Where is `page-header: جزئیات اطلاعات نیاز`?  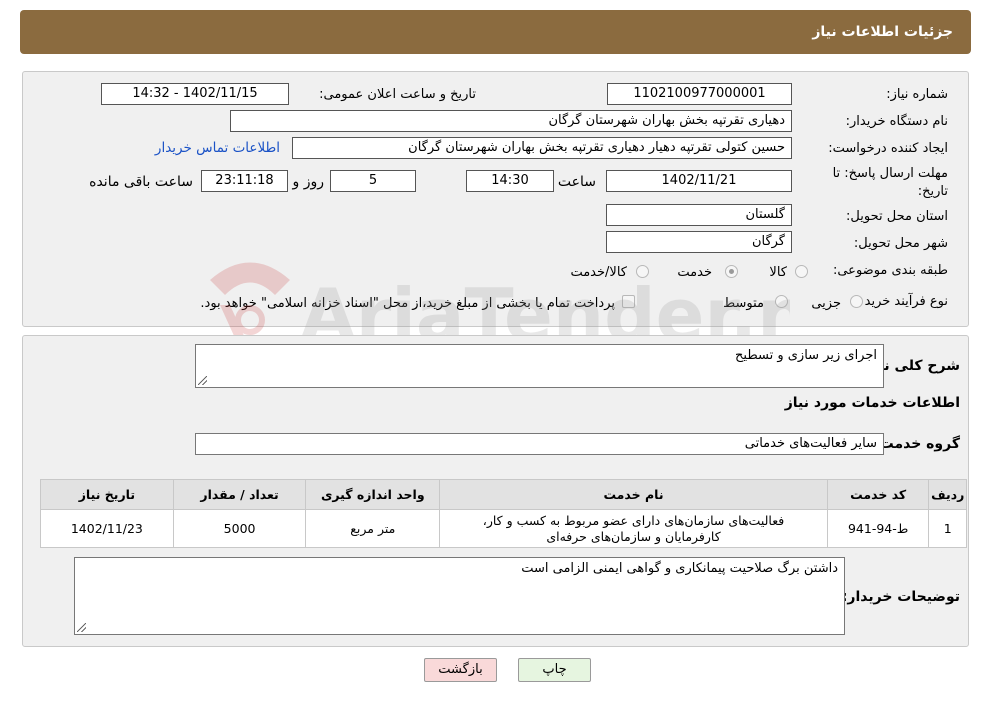 page-header: جزئیات اطلاعات نیاز is located at coordinates (495, 32).